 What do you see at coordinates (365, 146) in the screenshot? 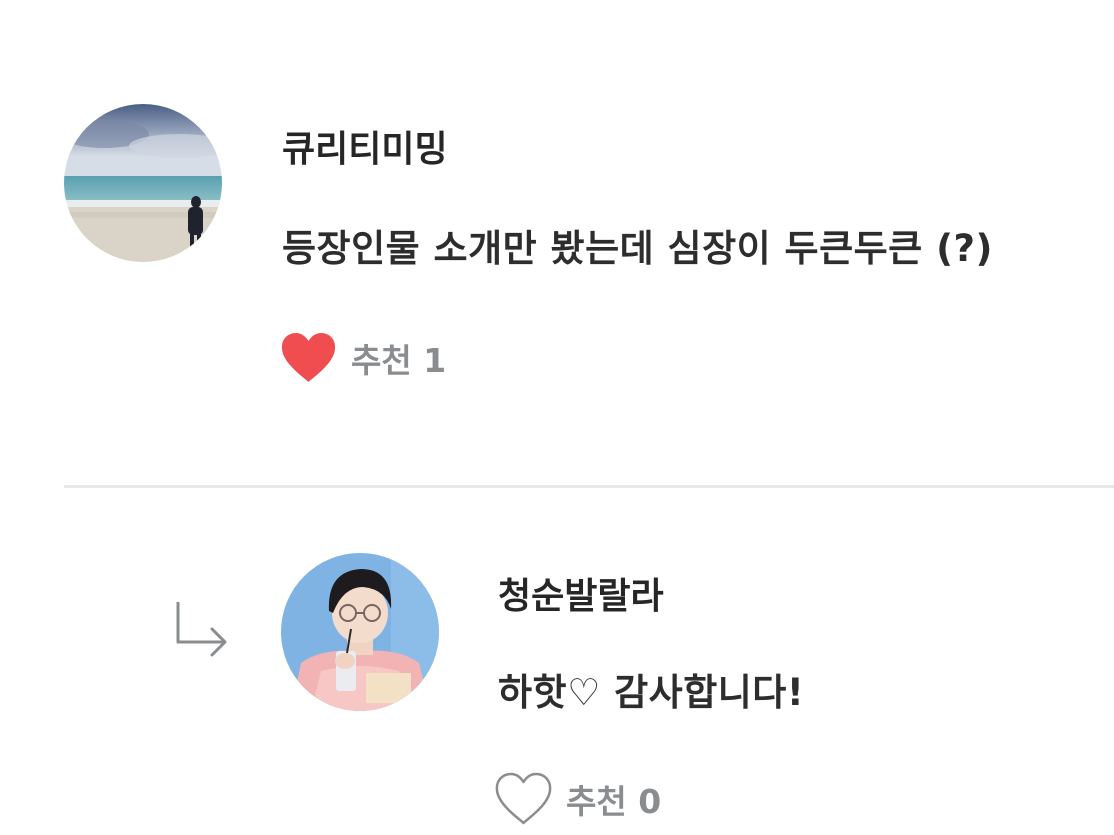
I see `comment-username: 큐리티미밍` at bounding box center [365, 146].